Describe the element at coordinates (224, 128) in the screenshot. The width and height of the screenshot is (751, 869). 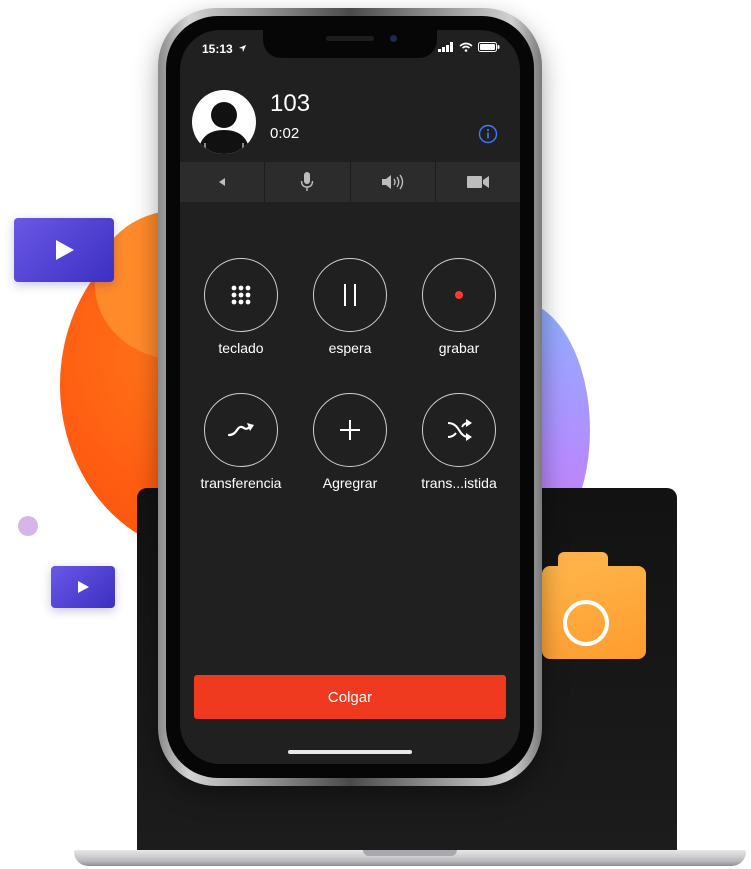
I see `person-silhouette-icon` at that location.